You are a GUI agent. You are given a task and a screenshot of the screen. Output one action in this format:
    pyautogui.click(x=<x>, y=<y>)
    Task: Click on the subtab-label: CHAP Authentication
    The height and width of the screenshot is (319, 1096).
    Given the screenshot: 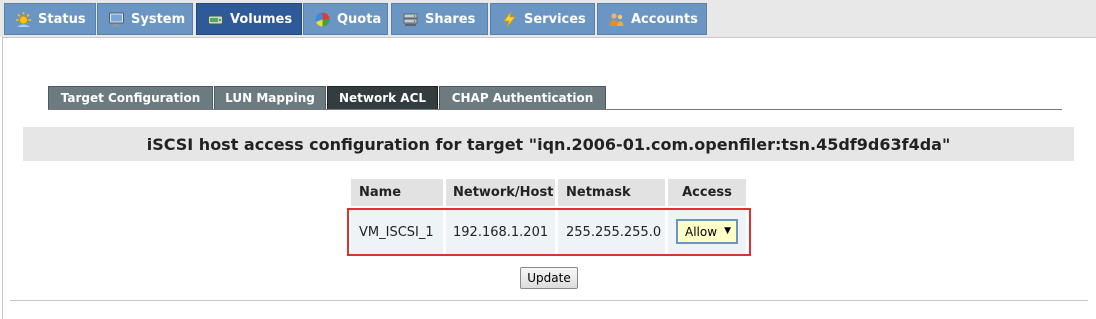 What is the action you would take?
    pyautogui.click(x=522, y=98)
    